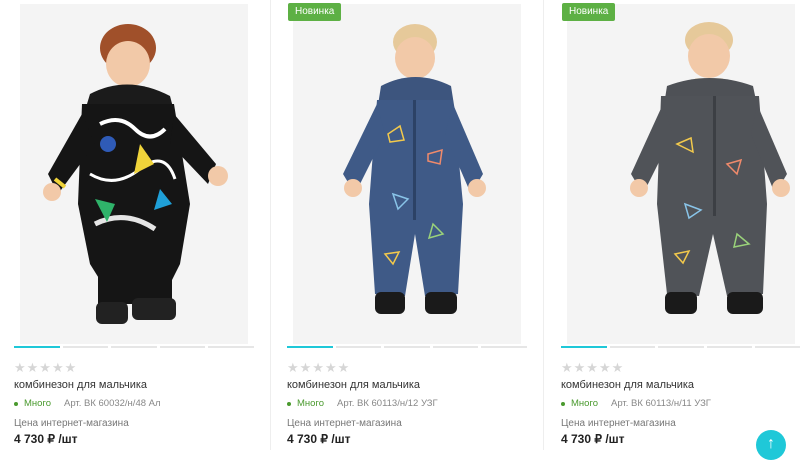 The width and height of the screenshot is (800, 460). Describe the element at coordinates (661, 403) in the screenshot. I see `article-number: Арт. ВК 60113/н/11 УЗГ` at that location.